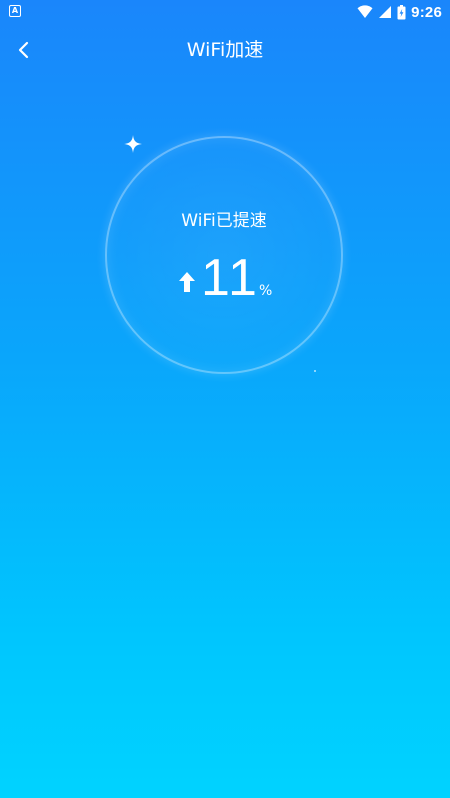  Describe the element at coordinates (426, 12) in the screenshot. I see `status-time: 9:26` at that location.